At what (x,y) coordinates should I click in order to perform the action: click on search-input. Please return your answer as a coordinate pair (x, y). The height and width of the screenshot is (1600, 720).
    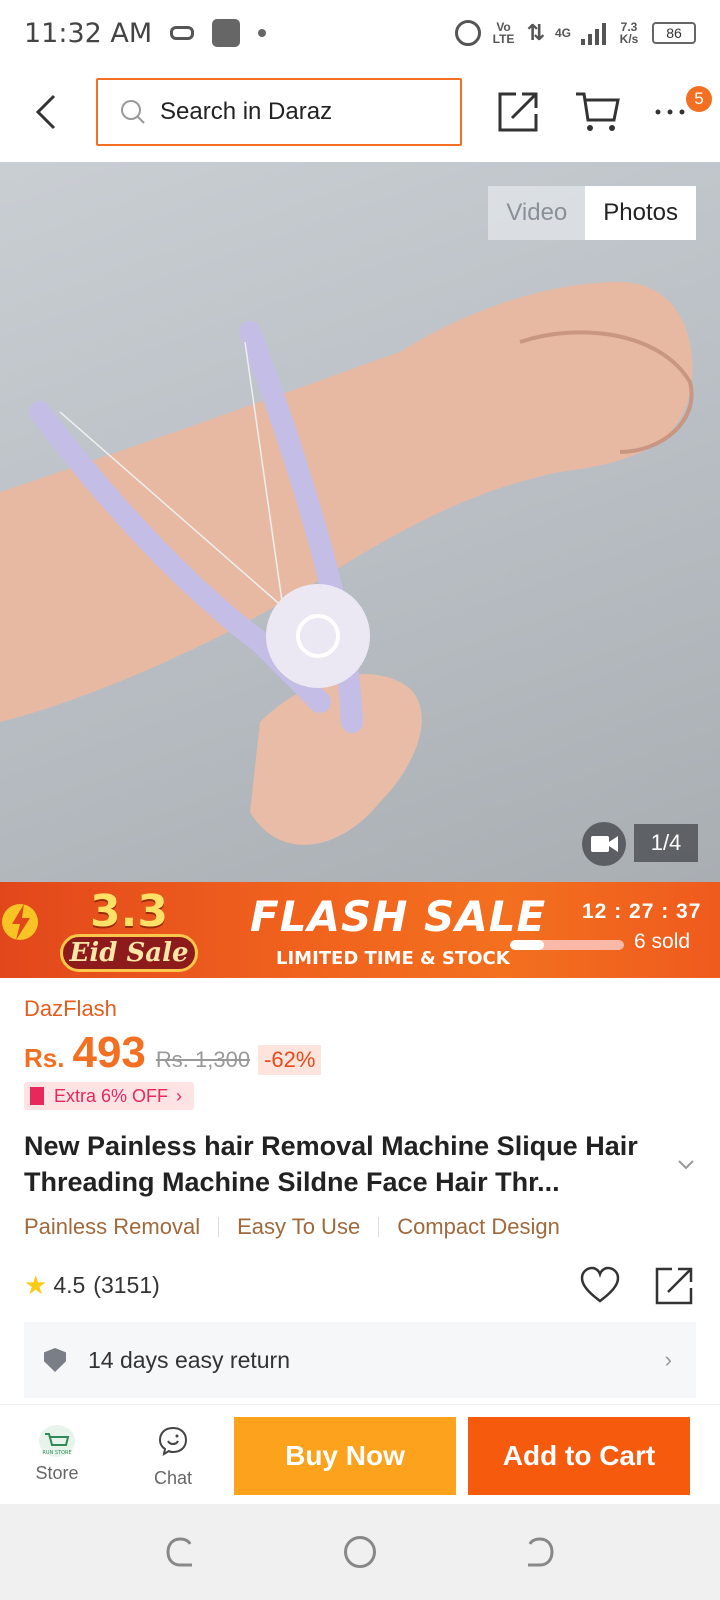
    Looking at the image, I should click on (300, 112).